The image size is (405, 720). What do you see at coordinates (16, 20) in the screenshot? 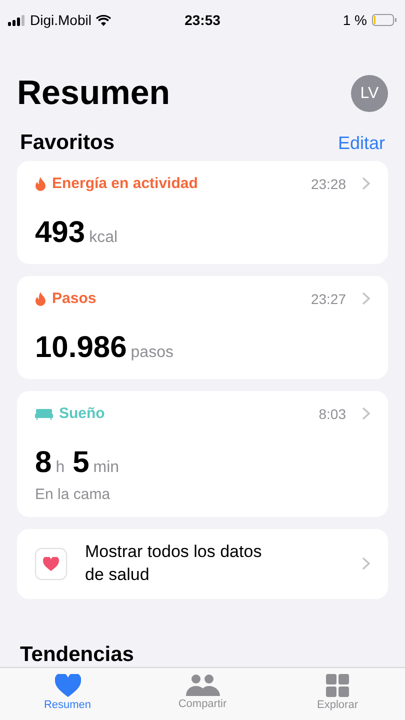
I see `signal-icon` at bounding box center [16, 20].